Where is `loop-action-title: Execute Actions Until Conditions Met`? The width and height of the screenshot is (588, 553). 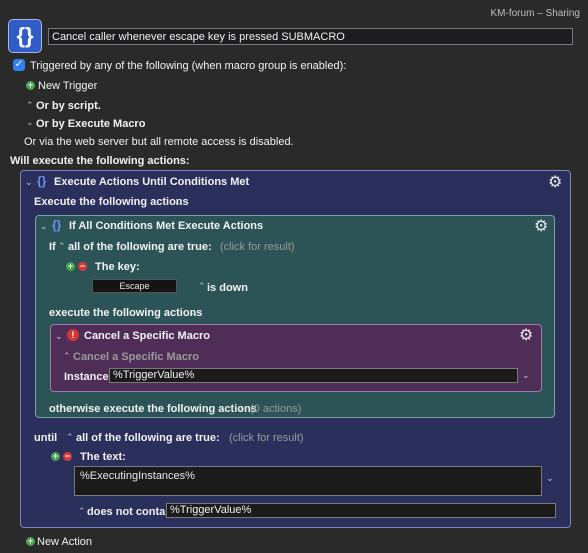
loop-action-title: Execute Actions Until Conditions Met is located at coordinates (151, 182).